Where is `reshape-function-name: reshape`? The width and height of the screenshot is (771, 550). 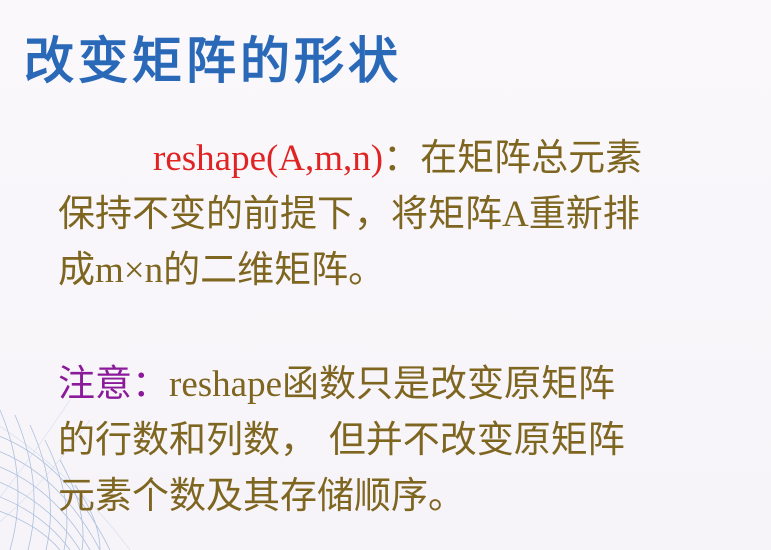 reshape-function-name: reshape is located at coordinates (225, 384).